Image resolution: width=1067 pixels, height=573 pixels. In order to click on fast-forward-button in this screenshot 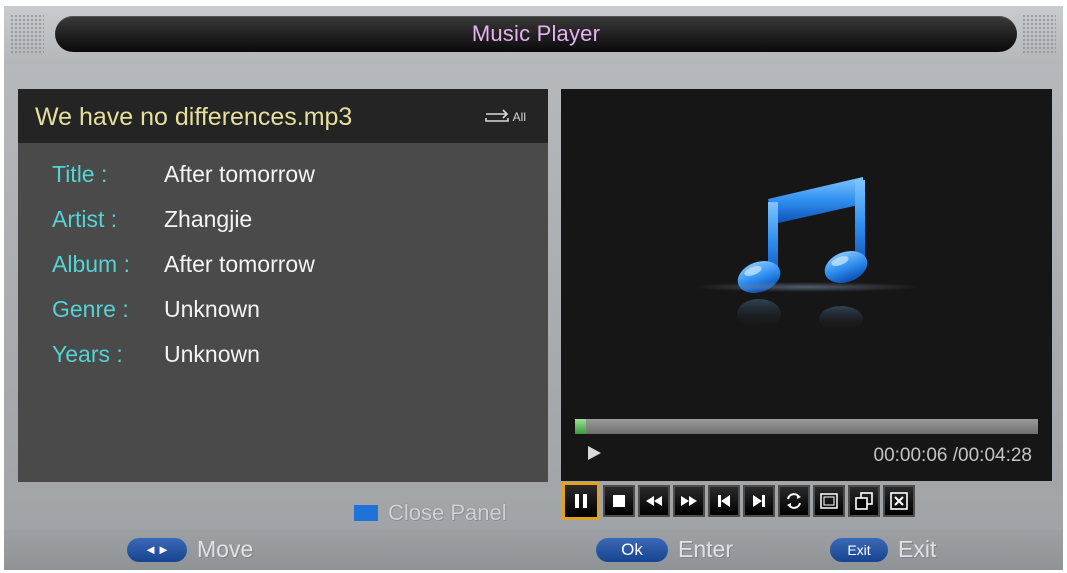, I will do `click(689, 501)`.